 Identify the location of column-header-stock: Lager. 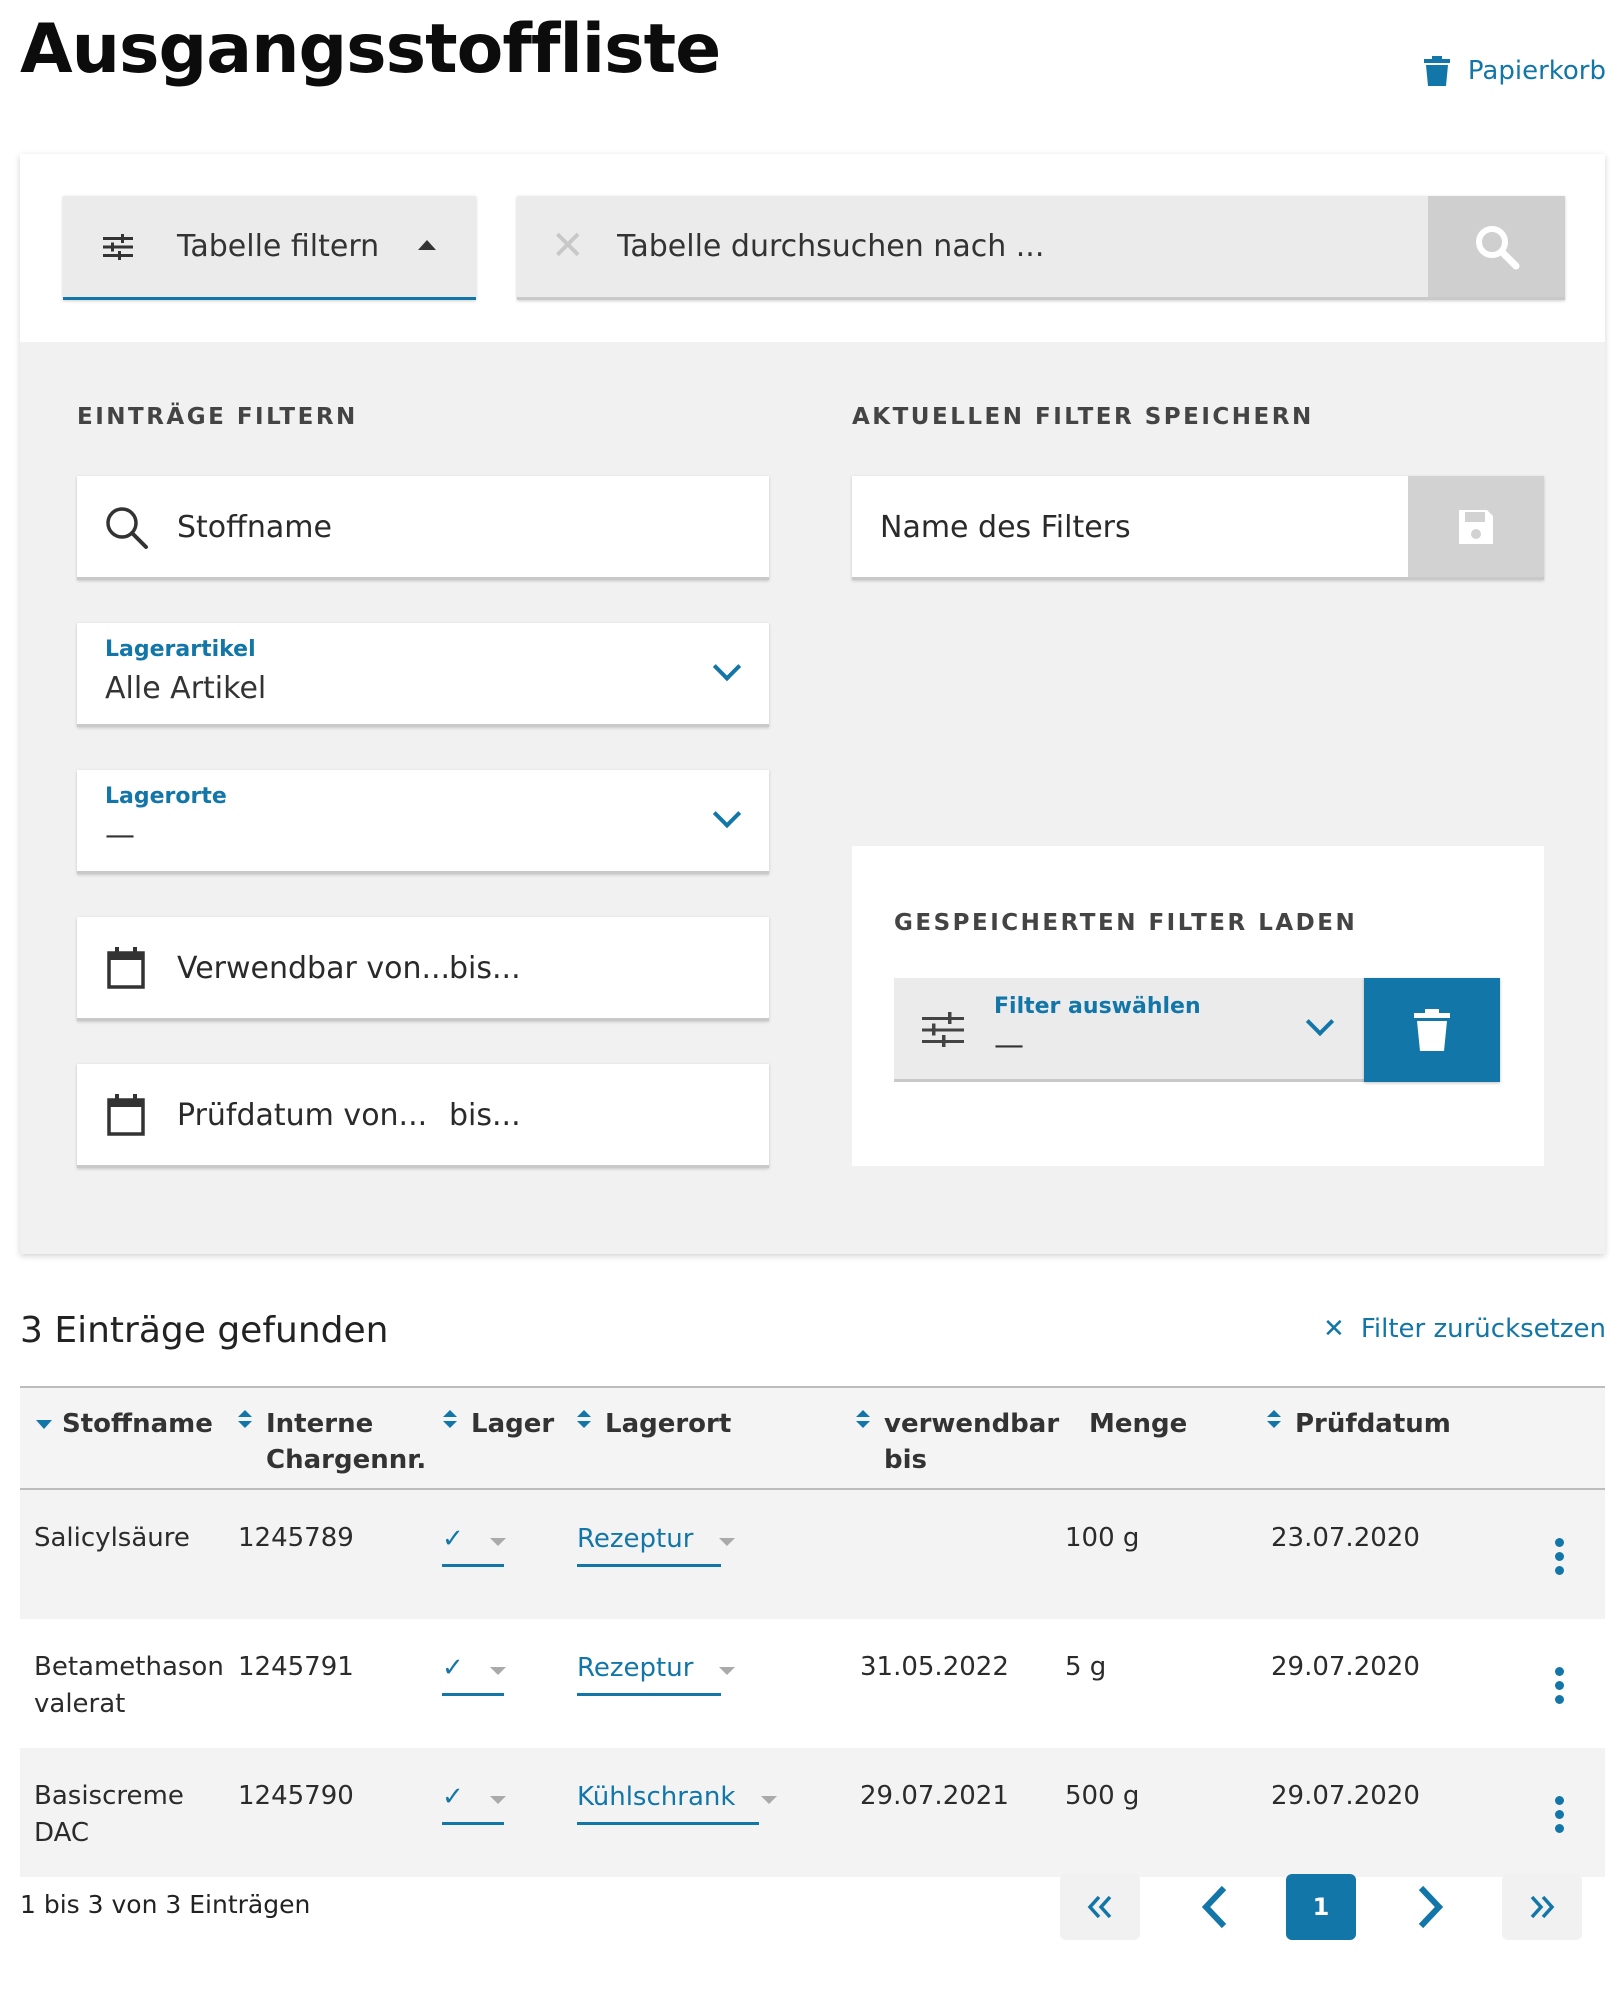
(498, 1424).